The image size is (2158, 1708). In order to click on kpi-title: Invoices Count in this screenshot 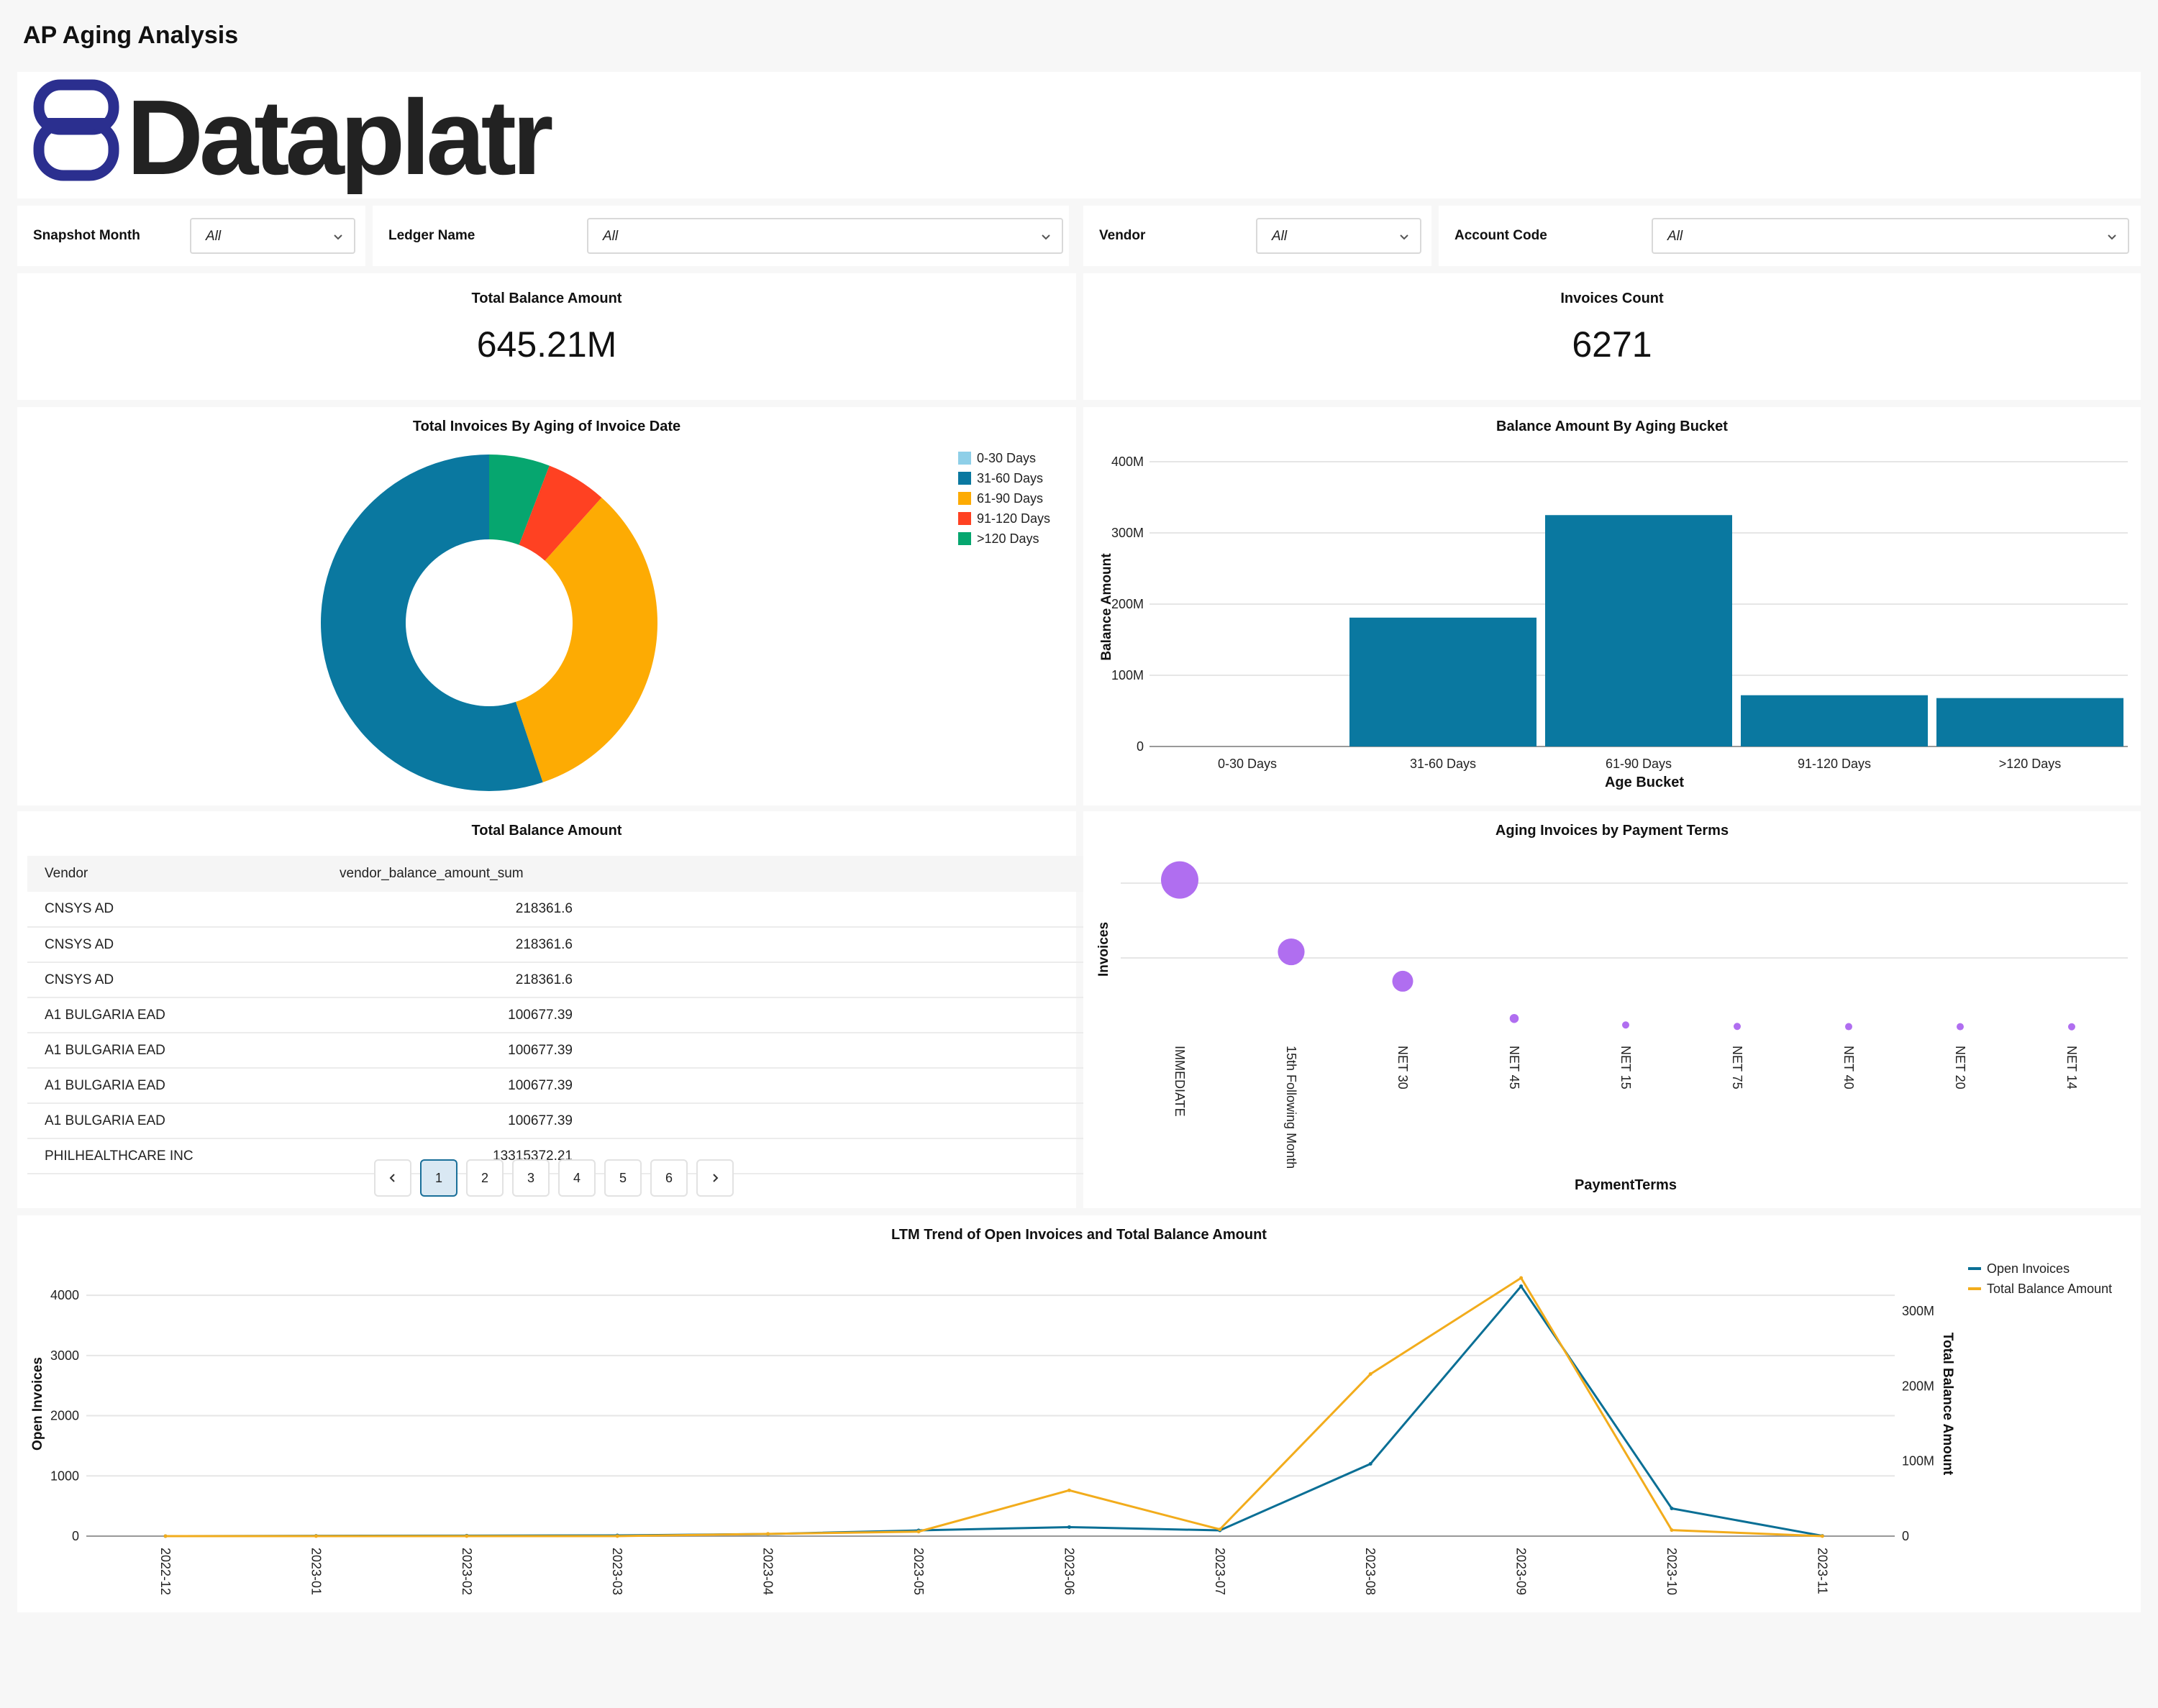, I will do `click(1612, 298)`.